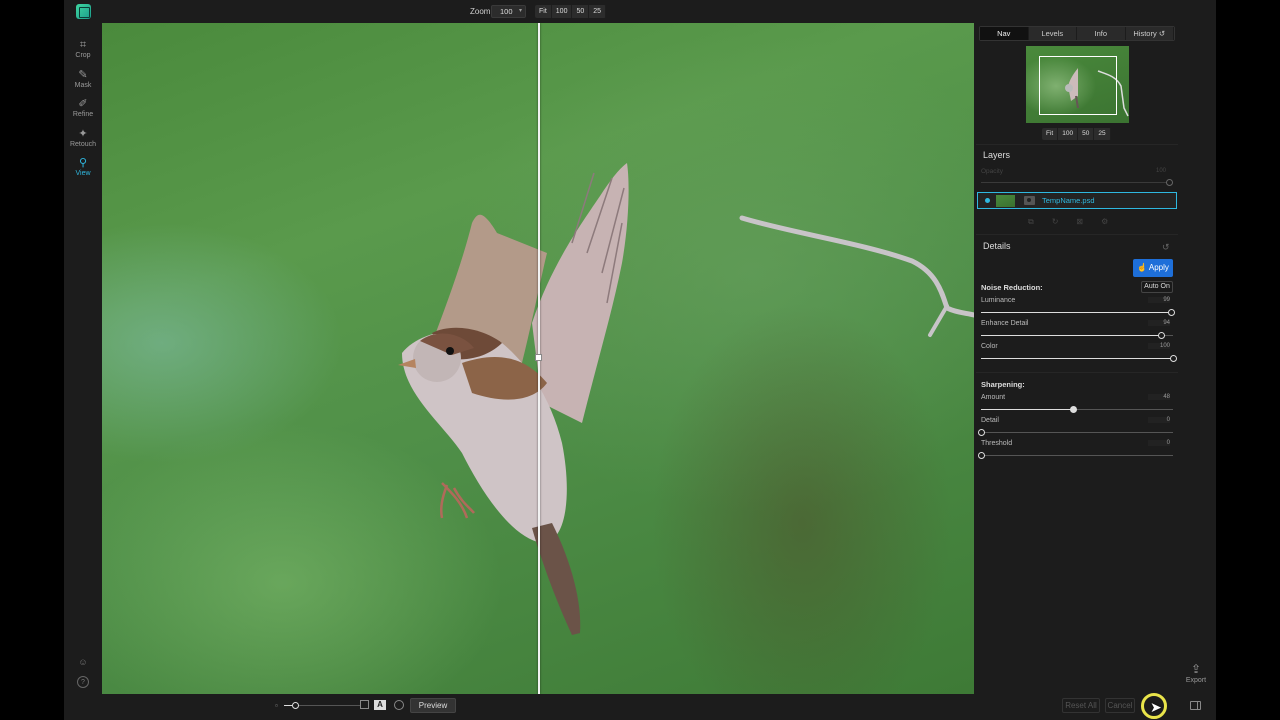 The width and height of the screenshot is (1280, 720). I want to click on opacity-slider-knob, so click(1169, 182).